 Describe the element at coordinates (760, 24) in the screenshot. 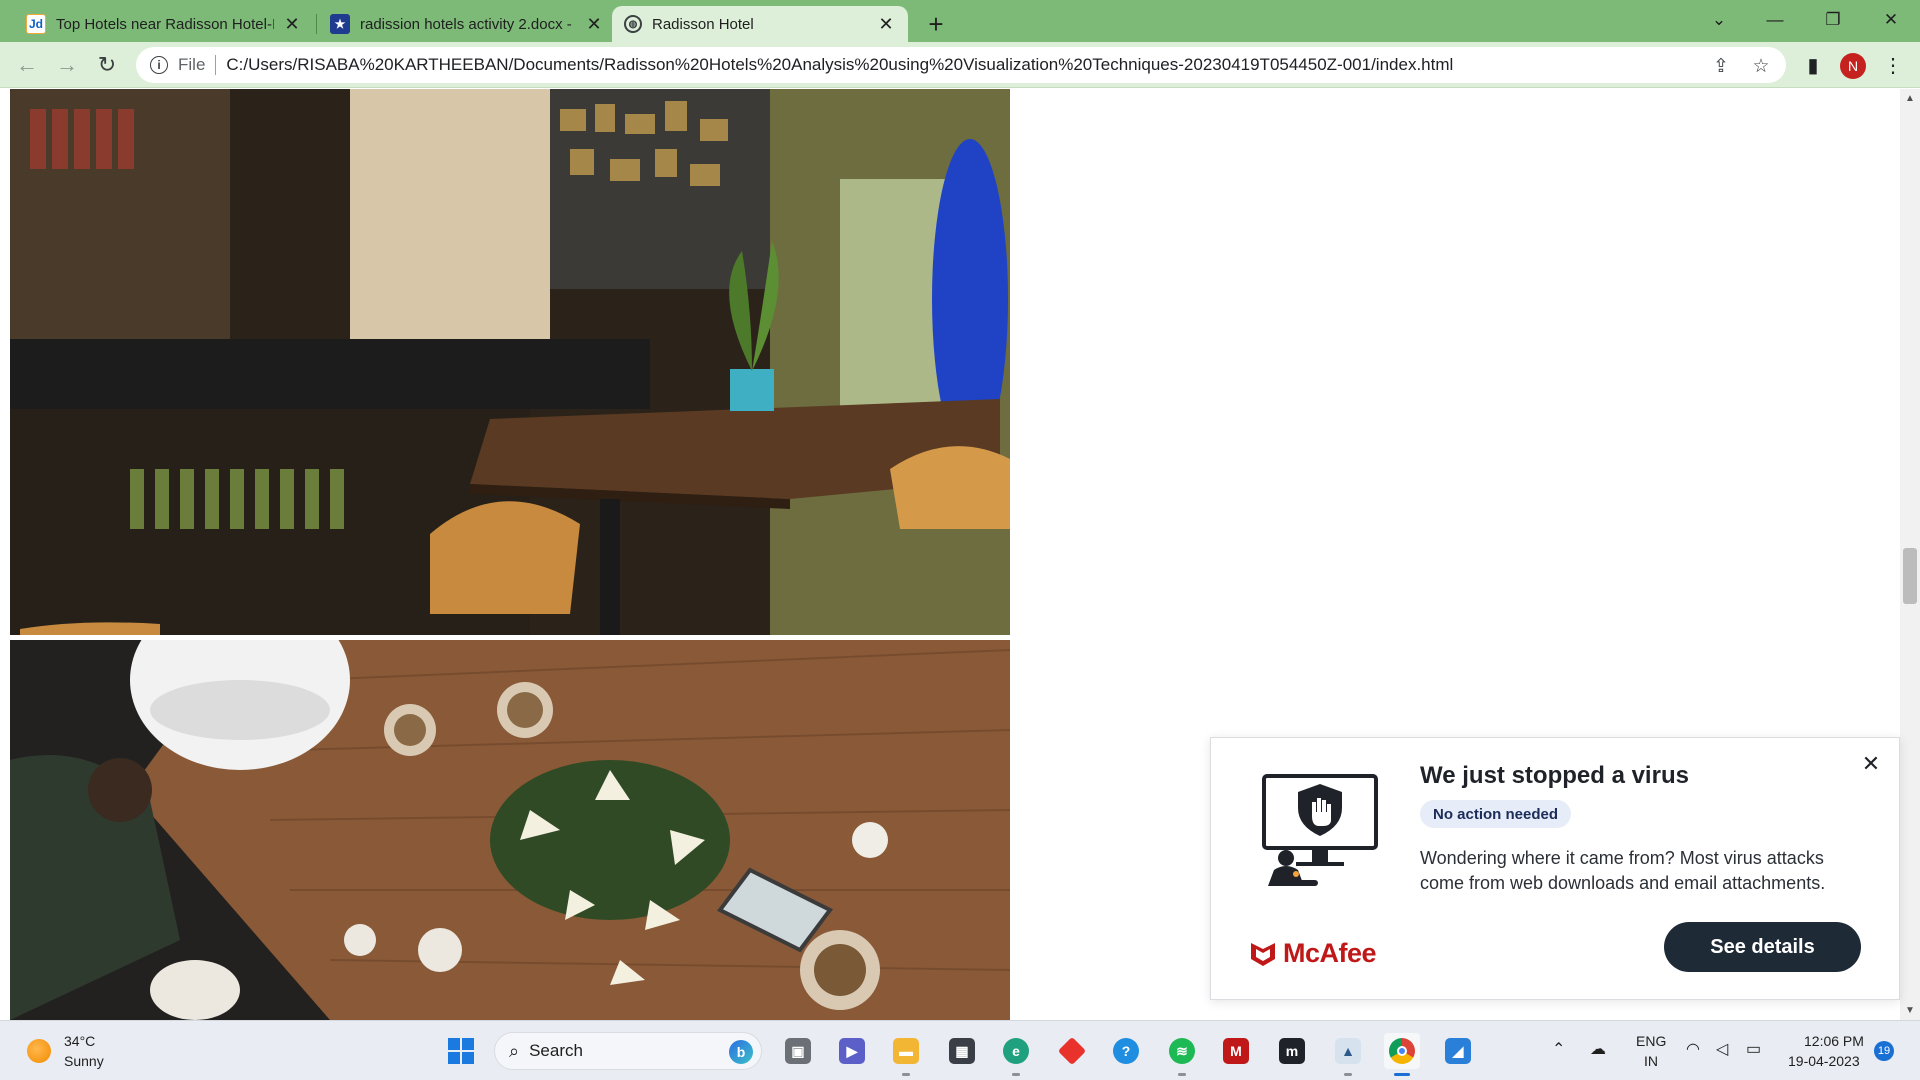

I see `tab-radisson: ◍ Radisson Hotel ✕` at that location.